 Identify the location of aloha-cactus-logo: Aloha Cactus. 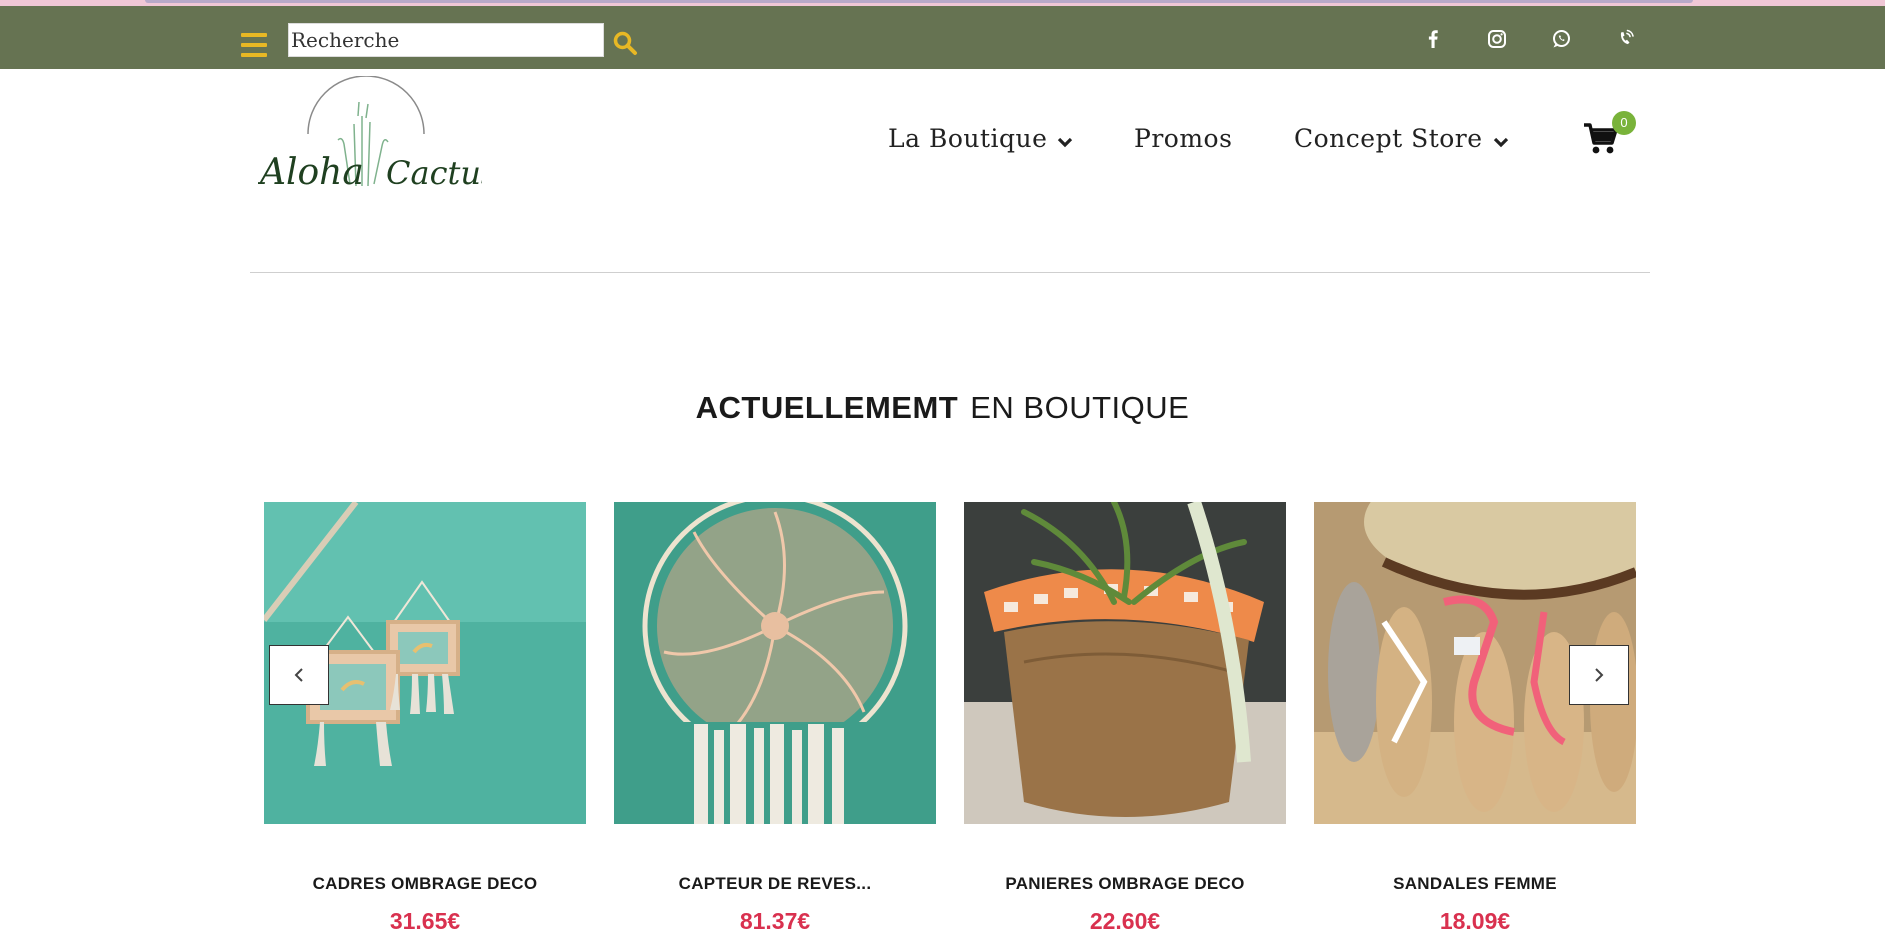
(377, 134).